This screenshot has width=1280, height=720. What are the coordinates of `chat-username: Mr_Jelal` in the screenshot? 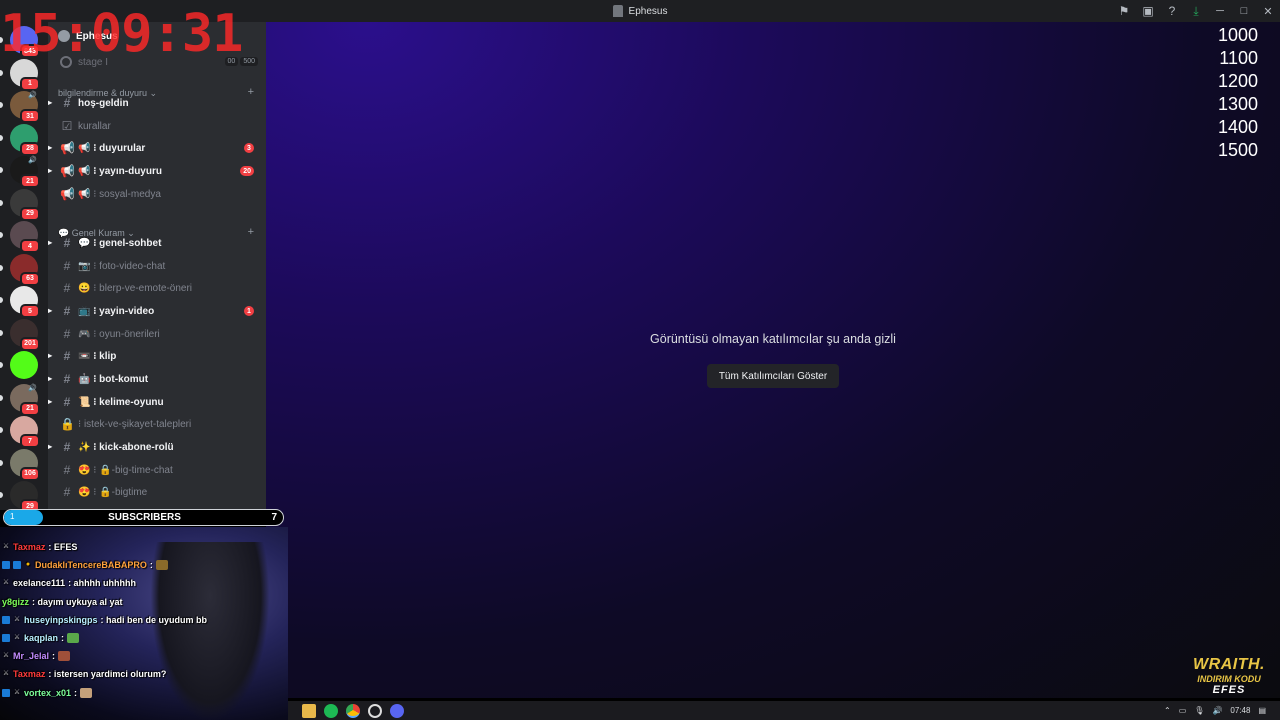 It's located at (31, 656).